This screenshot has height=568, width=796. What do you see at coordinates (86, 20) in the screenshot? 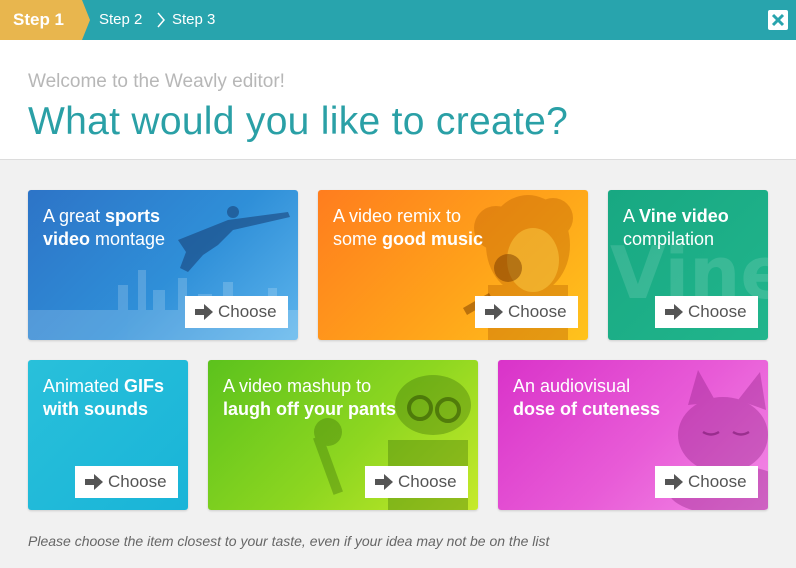
I see `step-1-arrow` at bounding box center [86, 20].